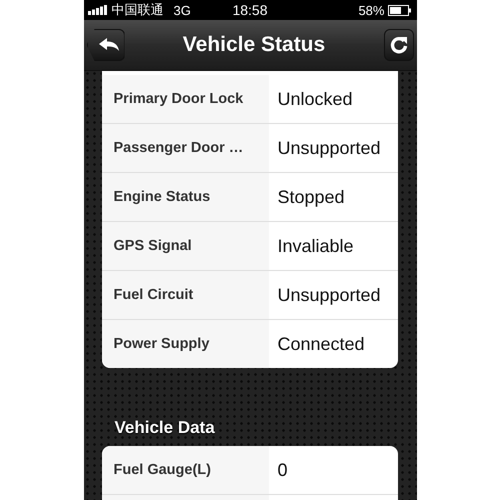  What do you see at coordinates (321, 344) in the screenshot?
I see `field-value: Connected` at bounding box center [321, 344].